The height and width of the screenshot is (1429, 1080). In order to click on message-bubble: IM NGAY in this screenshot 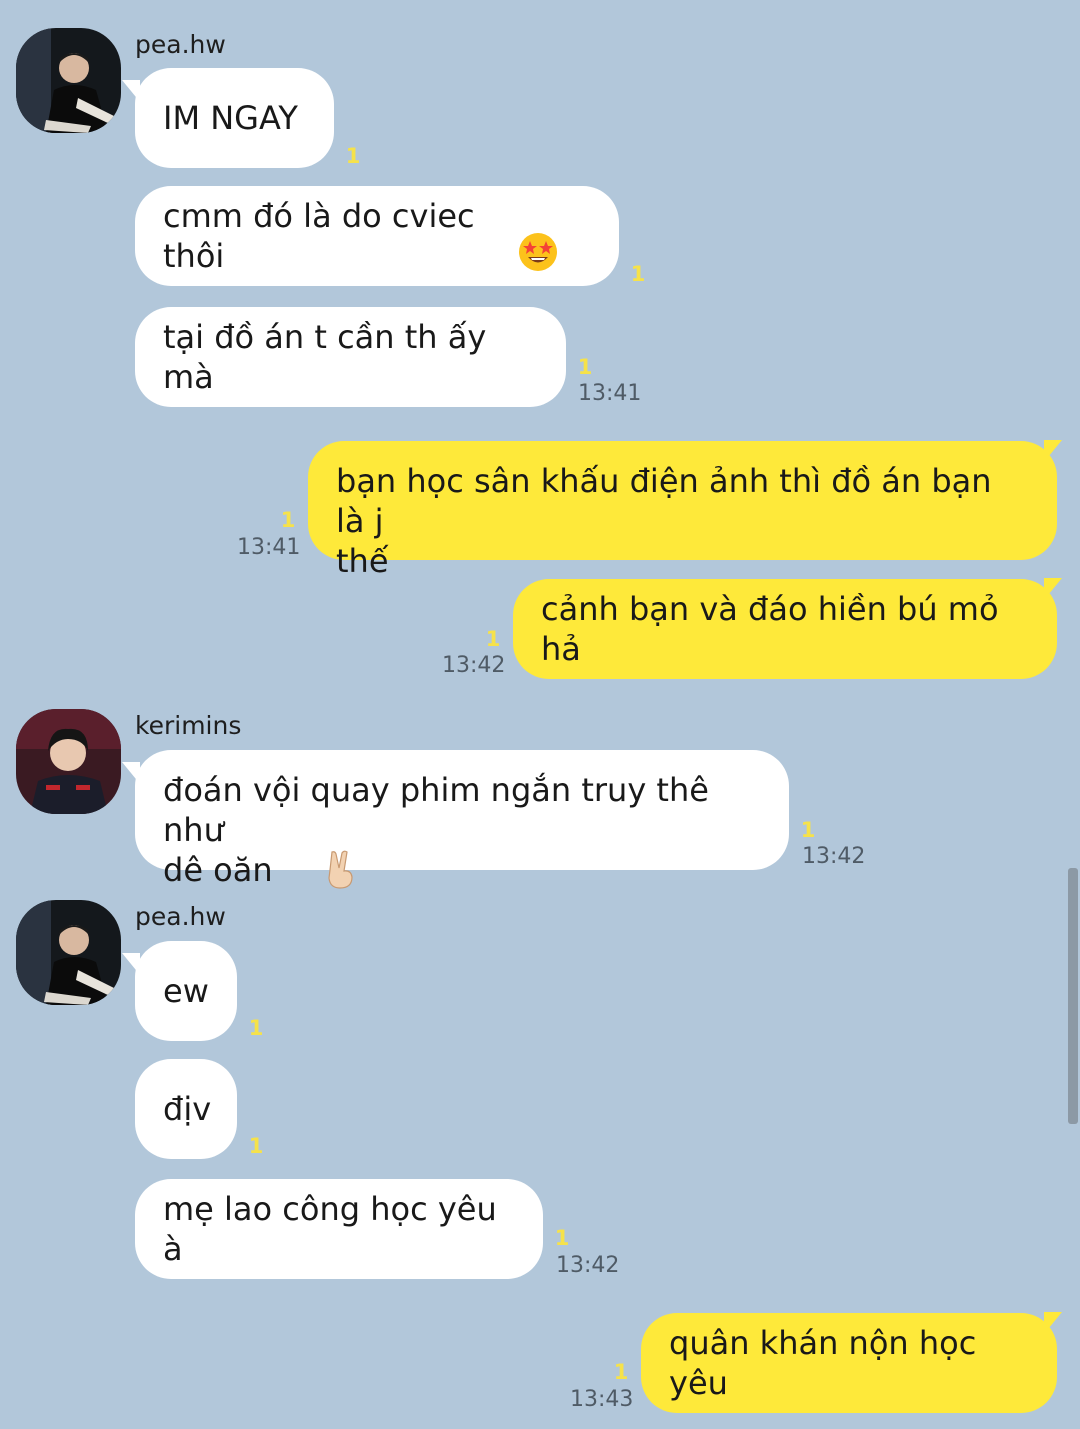, I will do `click(234, 118)`.